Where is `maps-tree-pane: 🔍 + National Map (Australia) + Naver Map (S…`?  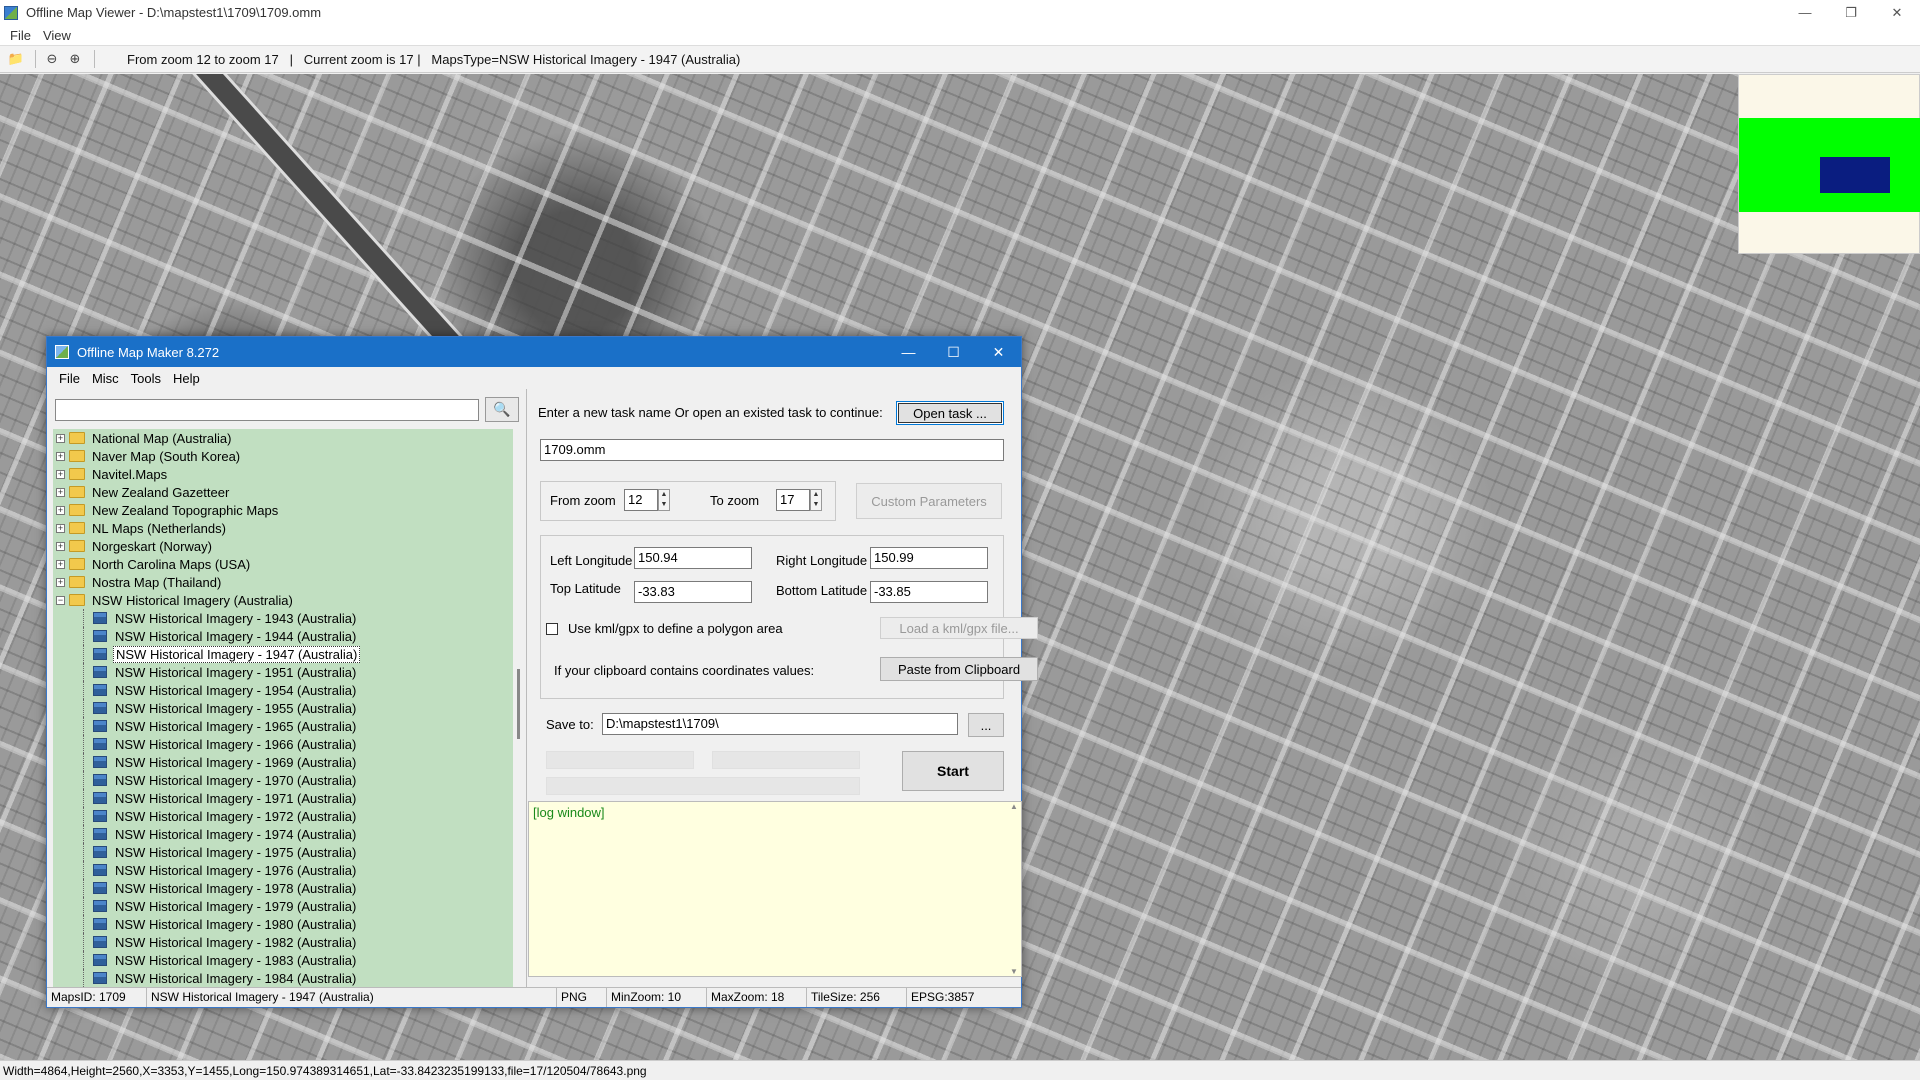
maps-tree-pane: 🔍 + National Map (Australia) + Naver Map (S… is located at coordinates (287, 688).